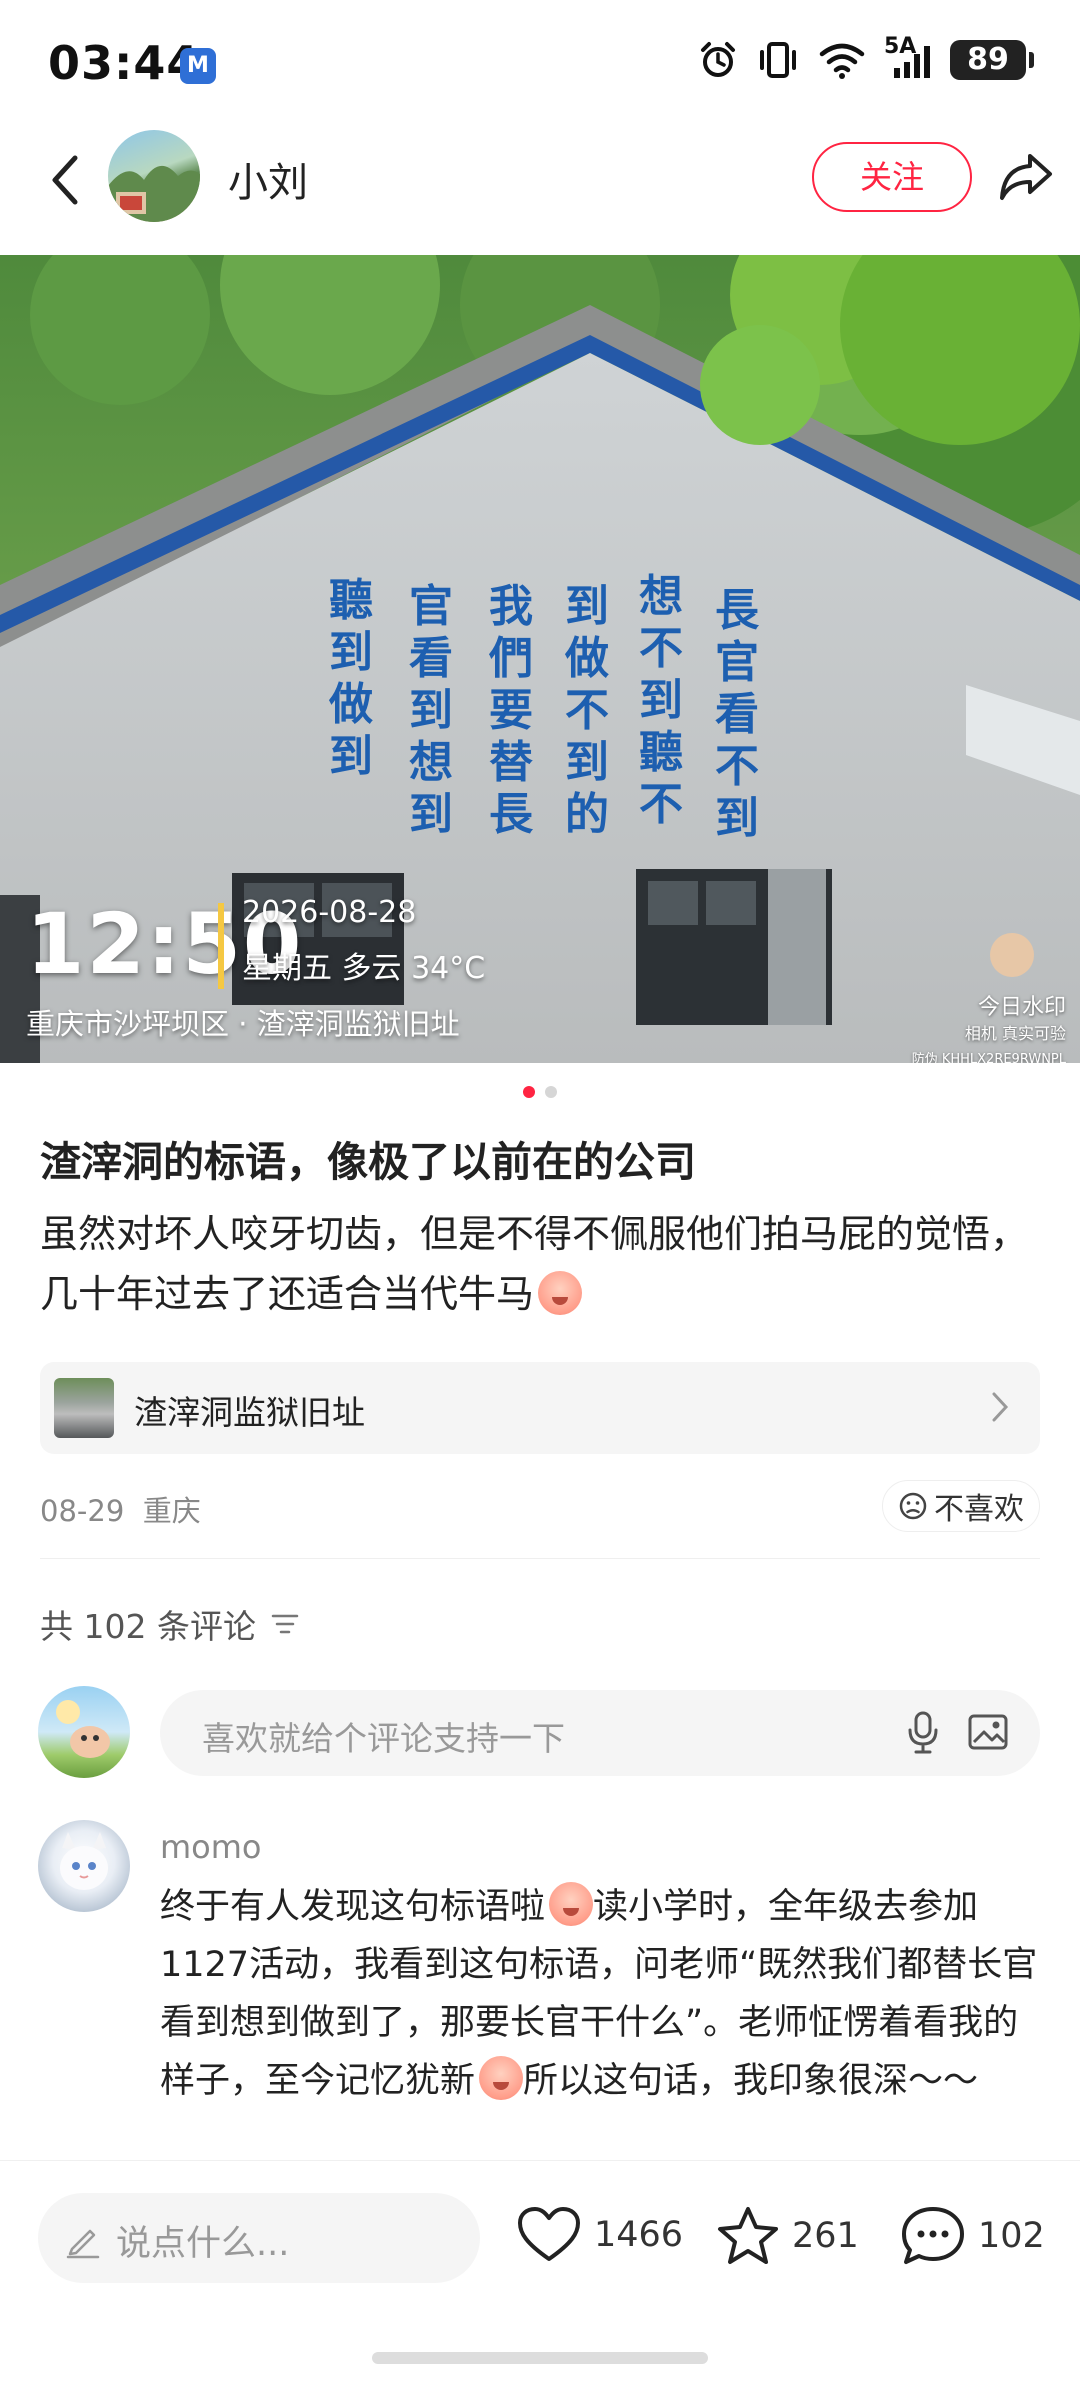 The image size is (1080, 2389). I want to click on author-name: 小刘, so click(268, 179).